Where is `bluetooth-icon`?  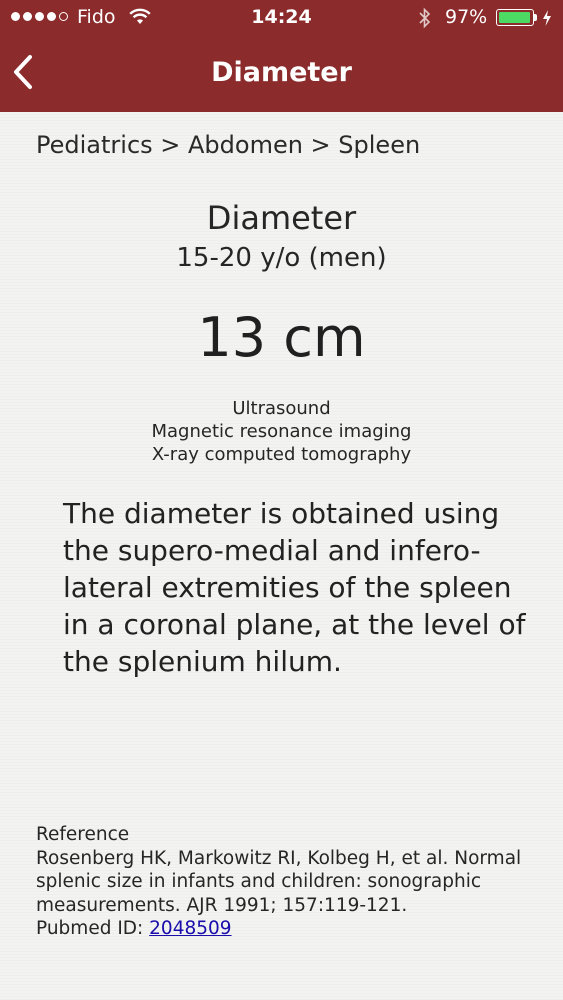 bluetooth-icon is located at coordinates (425, 20).